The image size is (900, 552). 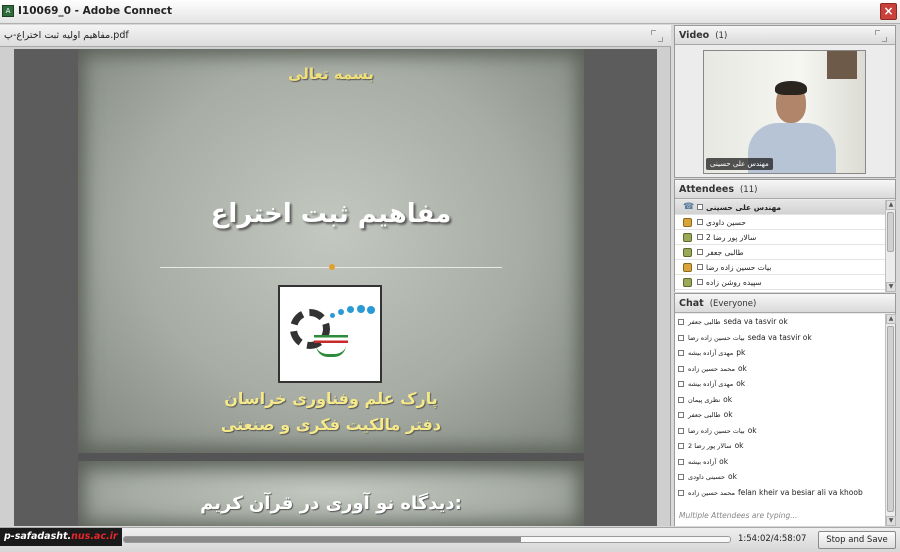 What do you see at coordinates (780, 384) in the screenshot?
I see `chat-message: مهدی آزاده بیشه ok` at bounding box center [780, 384].